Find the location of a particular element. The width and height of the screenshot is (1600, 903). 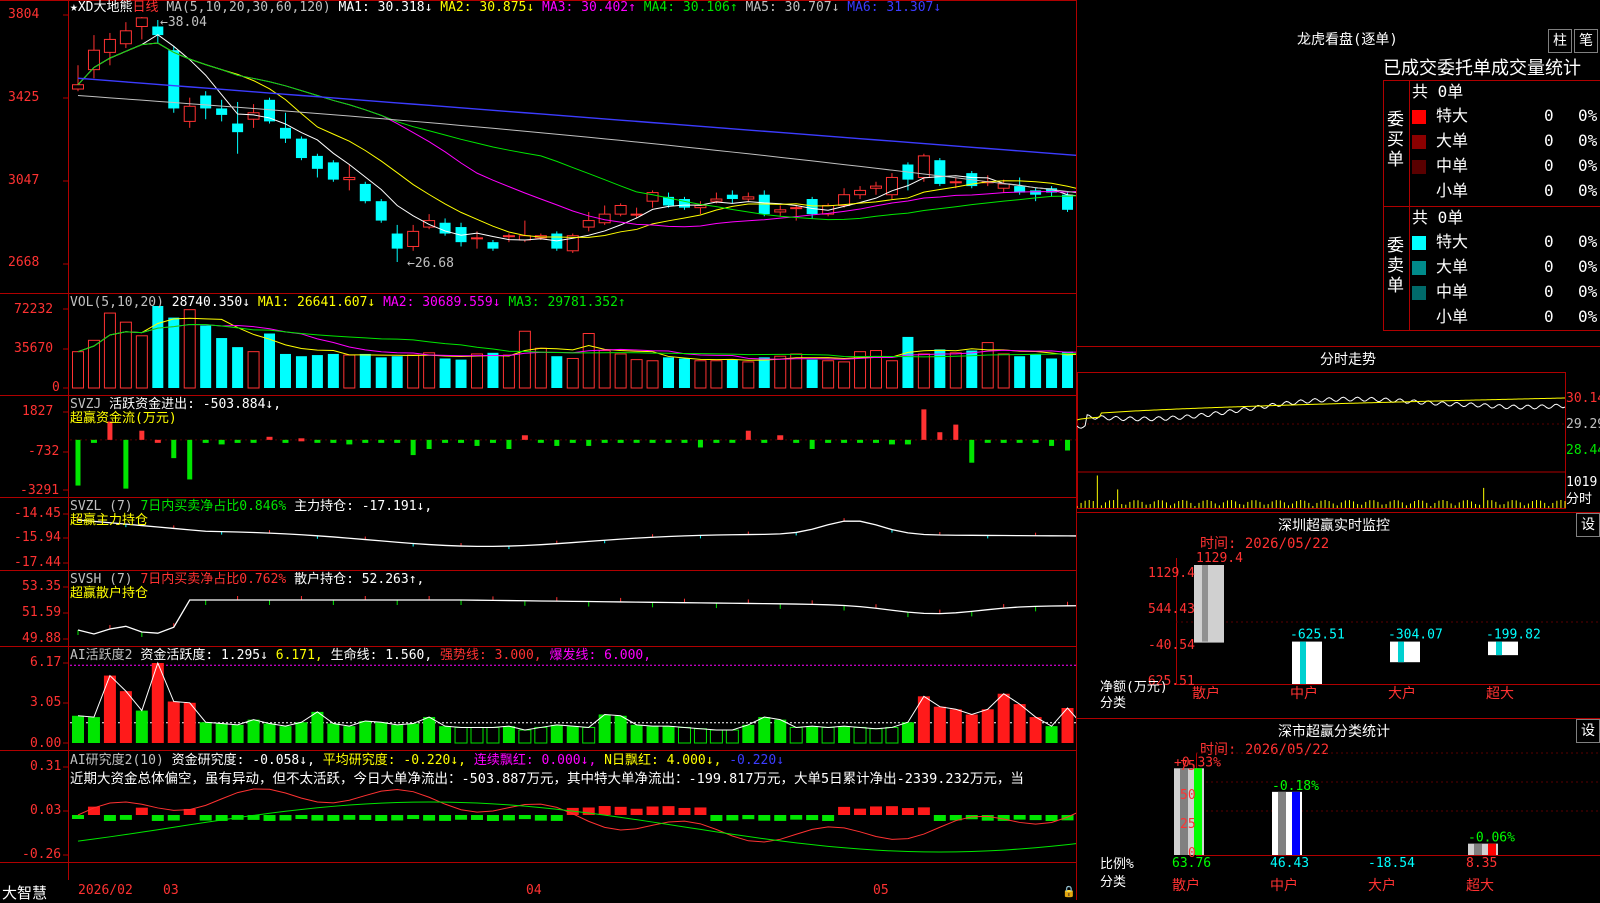

stock-name: ★XD大地熊 is located at coordinates (101, 7).